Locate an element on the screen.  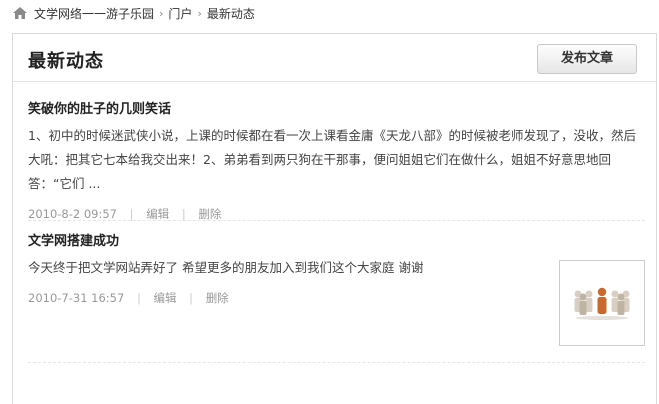
post-title-link: 文学网搭建成功 is located at coordinates (336, 242).